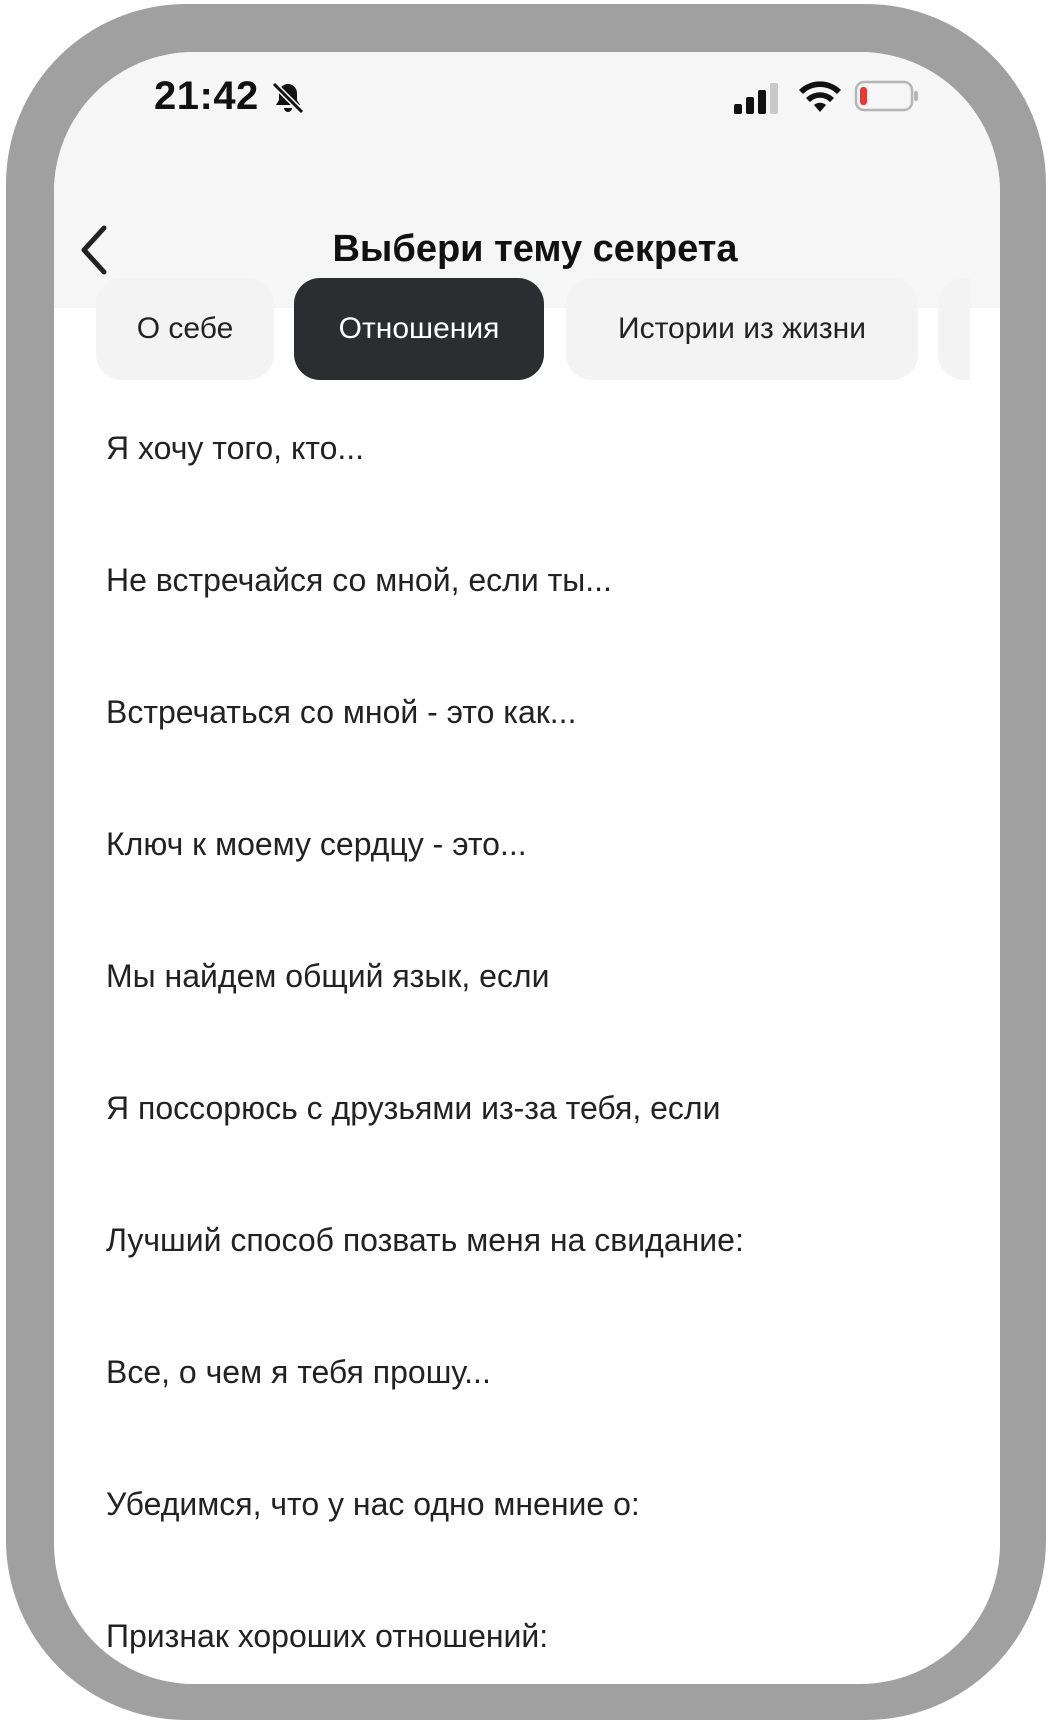 The height and width of the screenshot is (1725, 1049). I want to click on topic-tabs: О себе Отношения Истории из жизни, so click(527, 330).